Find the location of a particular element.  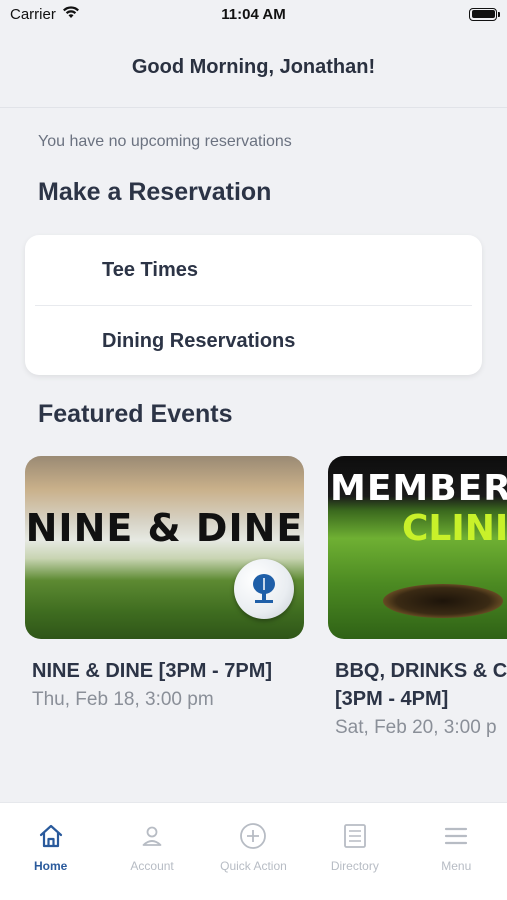

tab-bar: Home Account Quick Action Directory Menu is located at coordinates (253, 851).